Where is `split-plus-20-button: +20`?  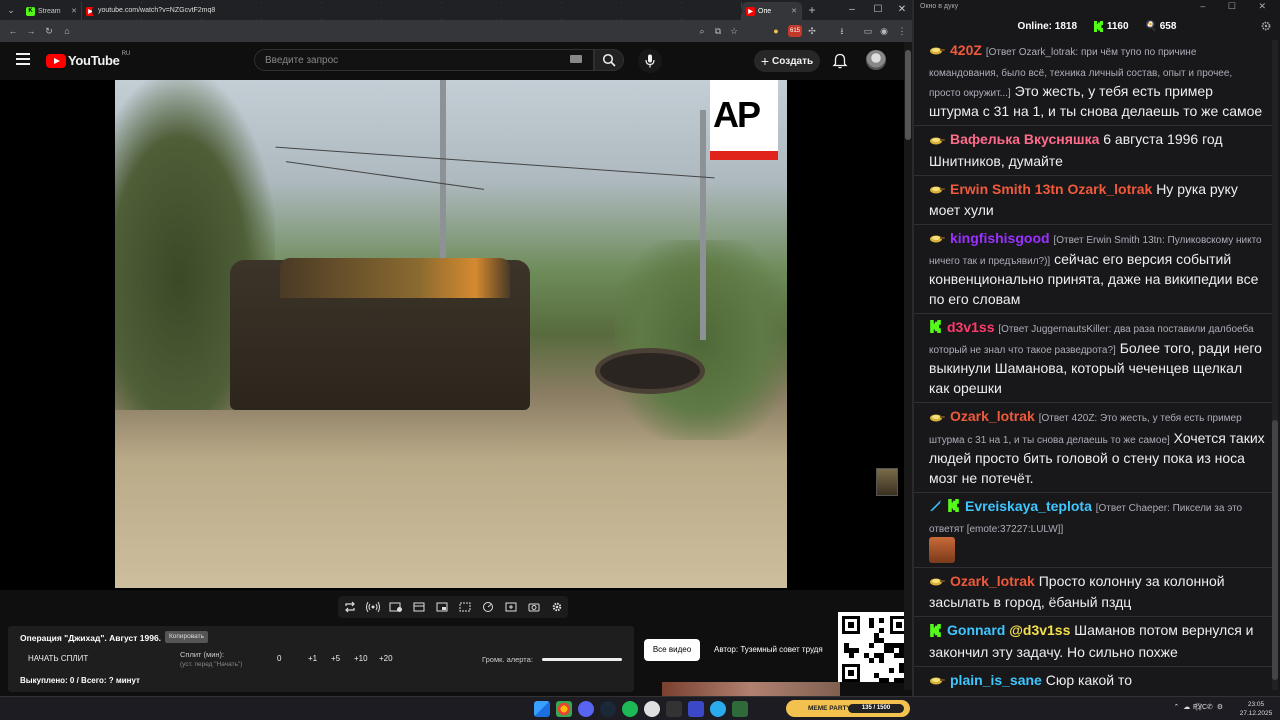 split-plus-20-button: +20 is located at coordinates (386, 658).